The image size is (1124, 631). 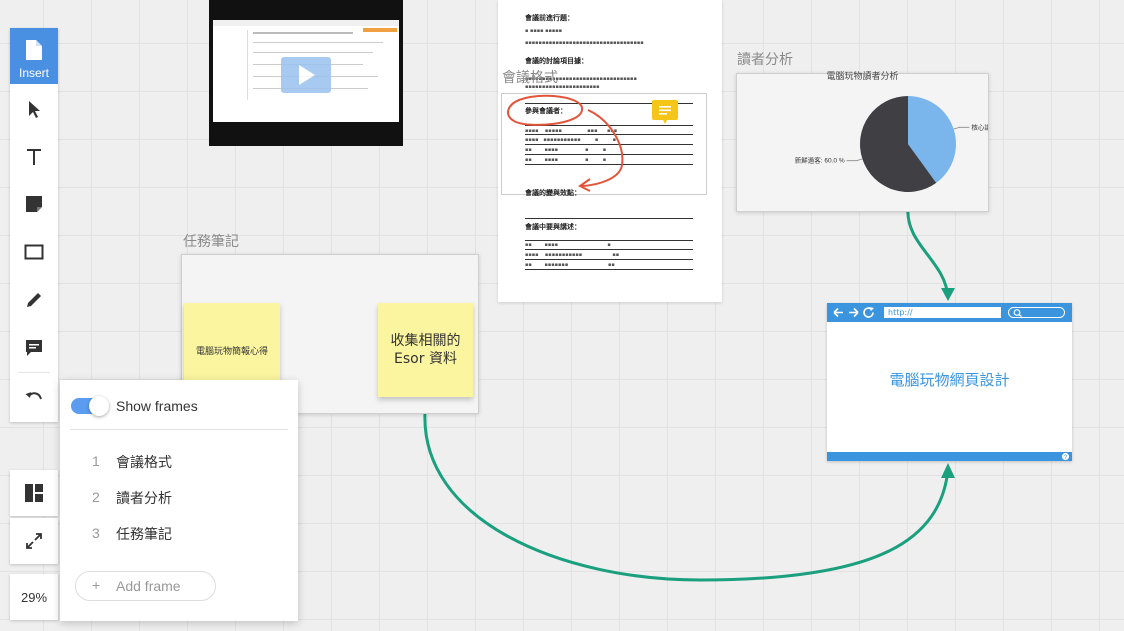 I want to click on browser-nav-icons, so click(x=853, y=312).